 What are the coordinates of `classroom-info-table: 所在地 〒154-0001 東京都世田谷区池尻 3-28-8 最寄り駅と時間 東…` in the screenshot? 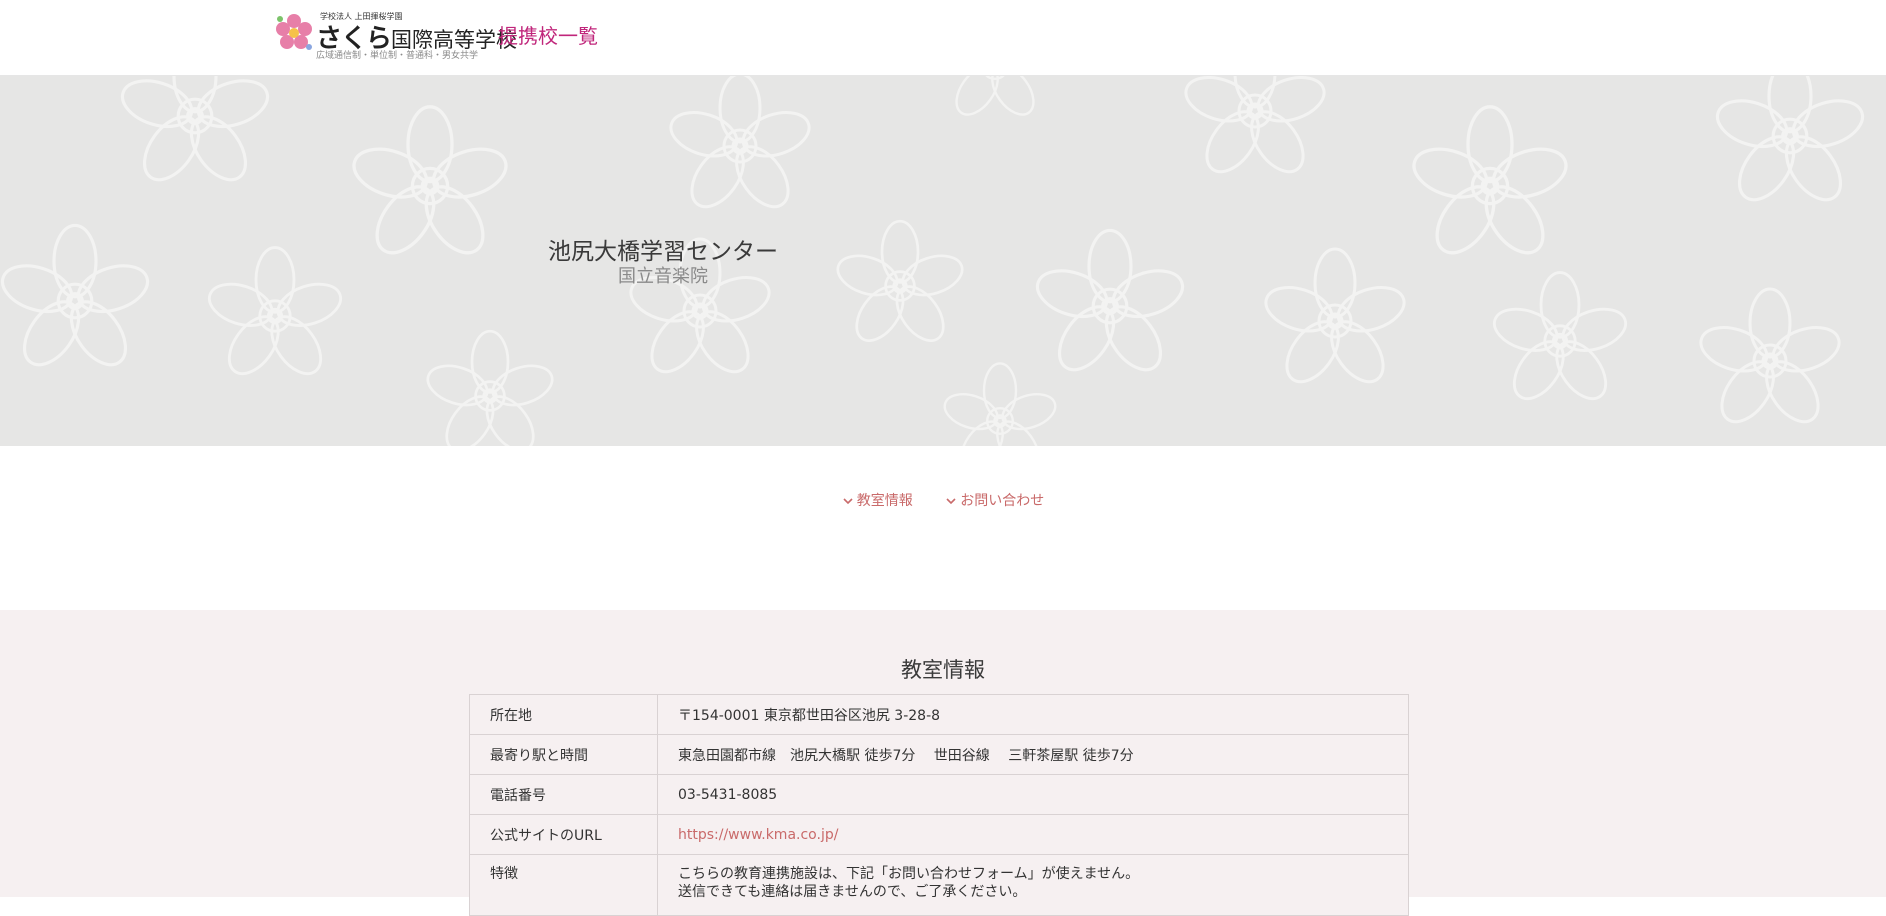 It's located at (939, 805).